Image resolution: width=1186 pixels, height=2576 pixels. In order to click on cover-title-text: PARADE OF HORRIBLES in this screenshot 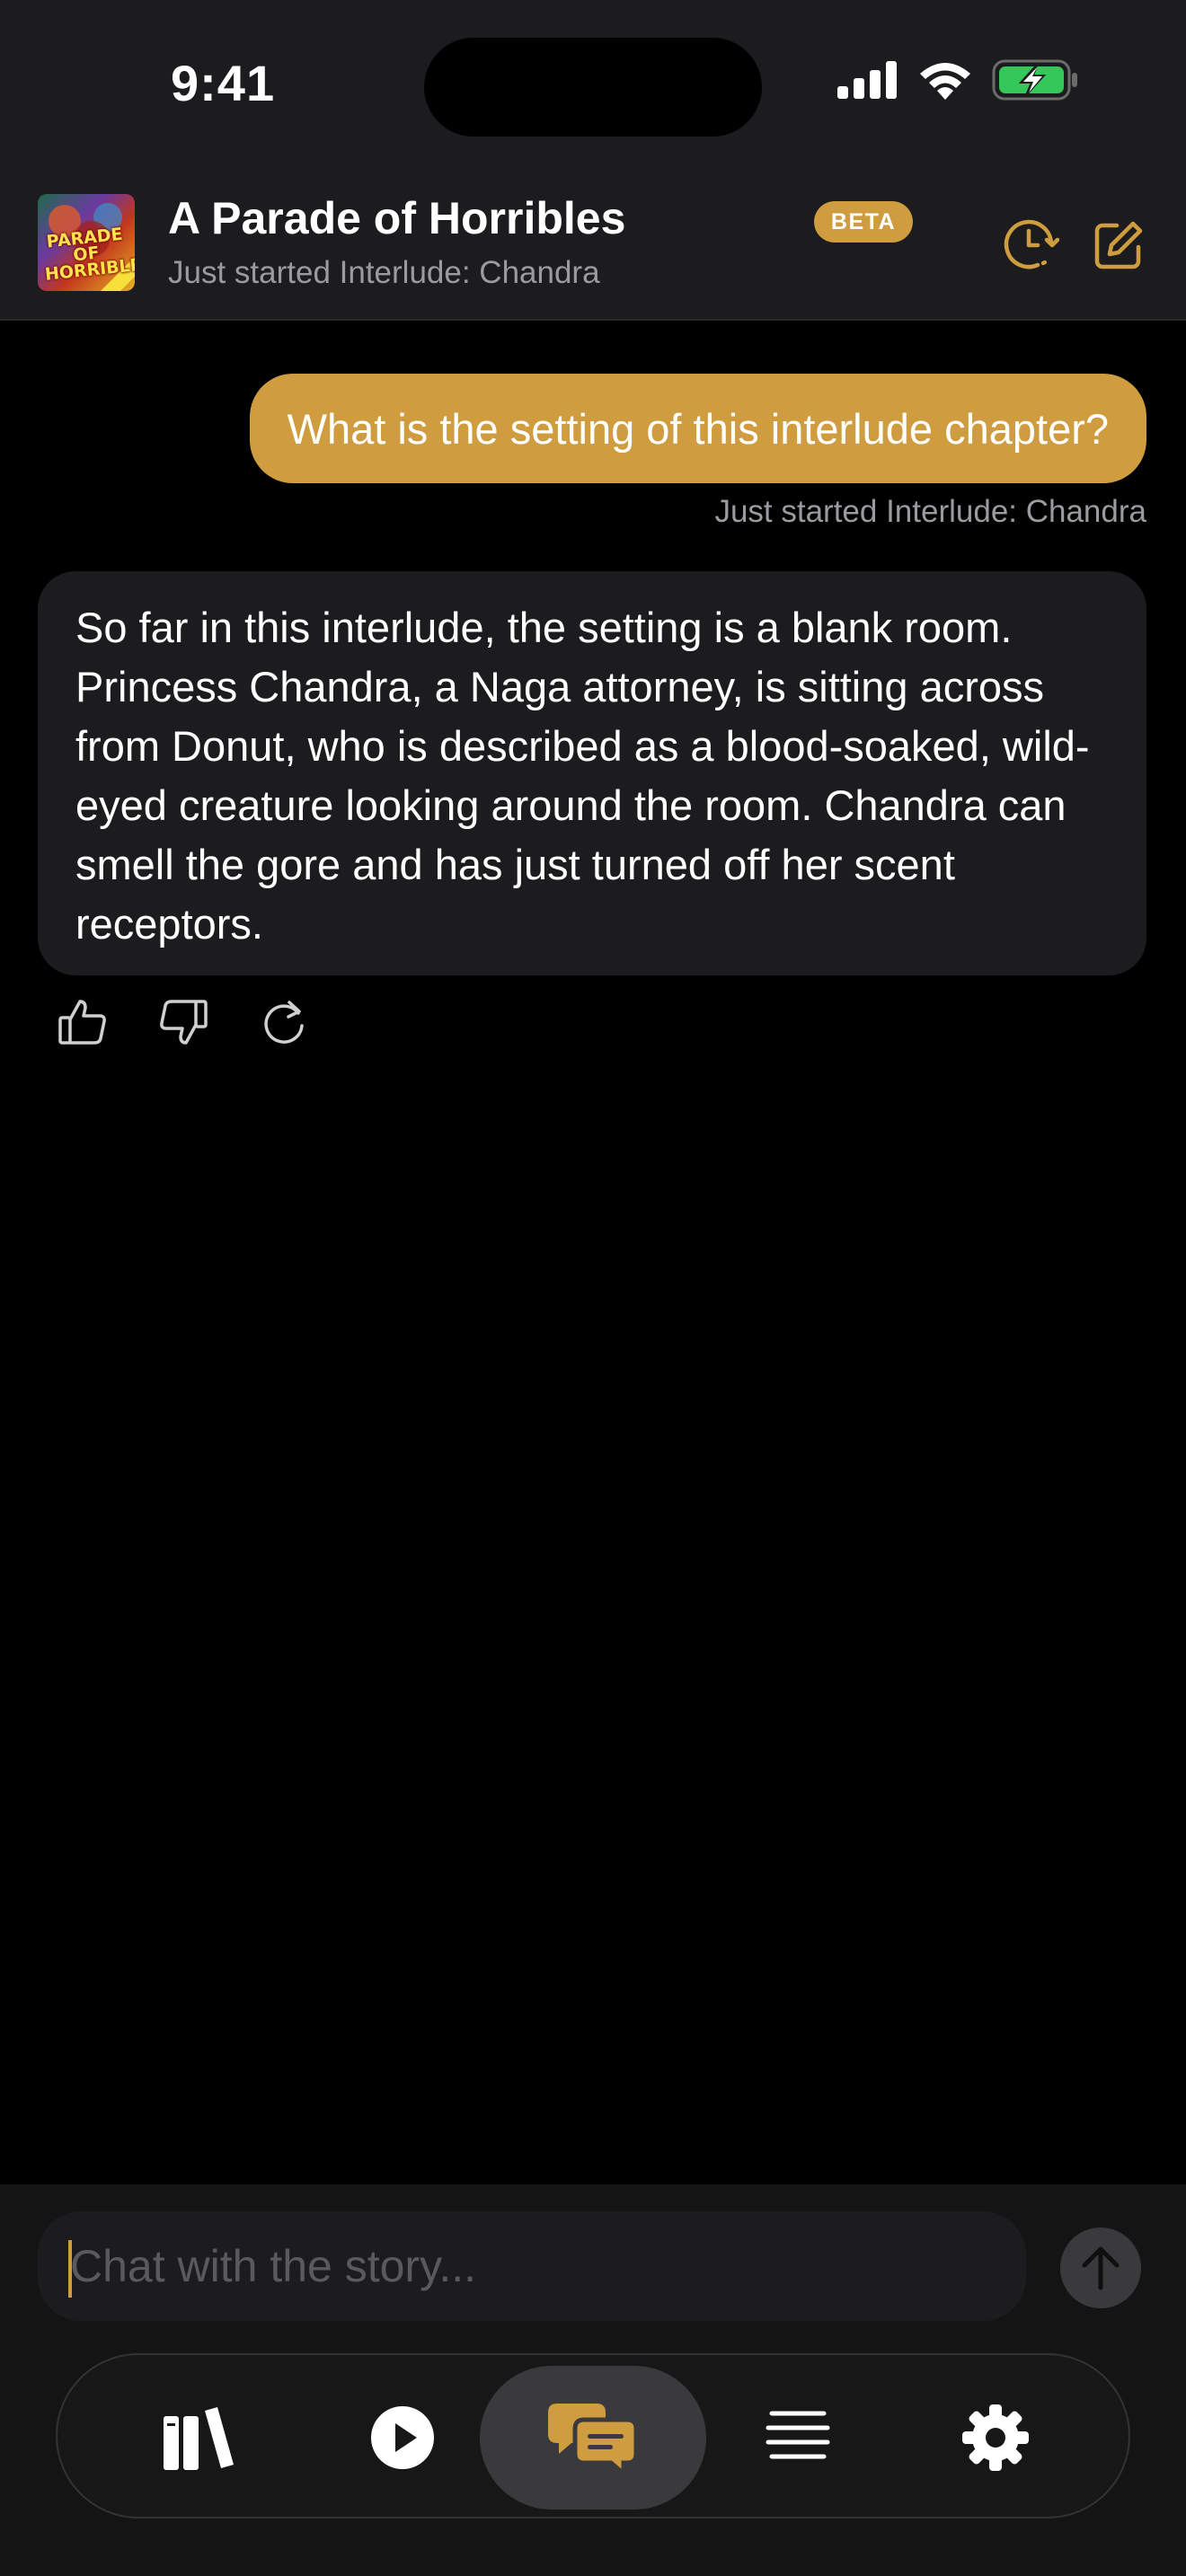, I will do `click(89, 254)`.